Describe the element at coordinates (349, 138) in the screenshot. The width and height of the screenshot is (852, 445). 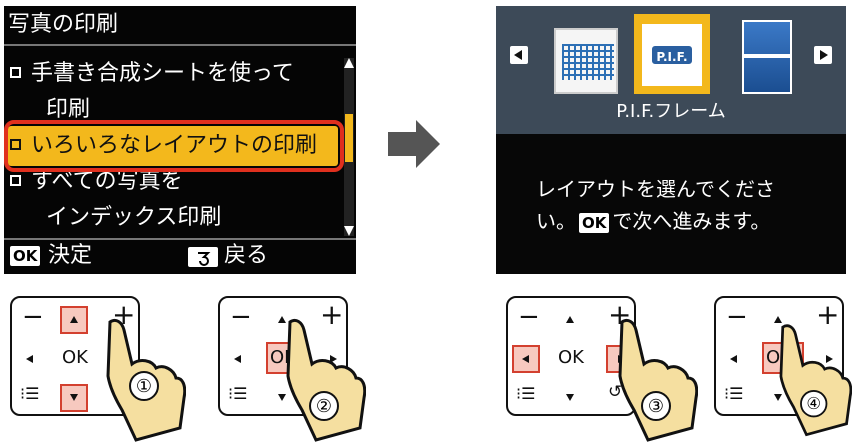
I see `scrollbar-thumb` at that location.